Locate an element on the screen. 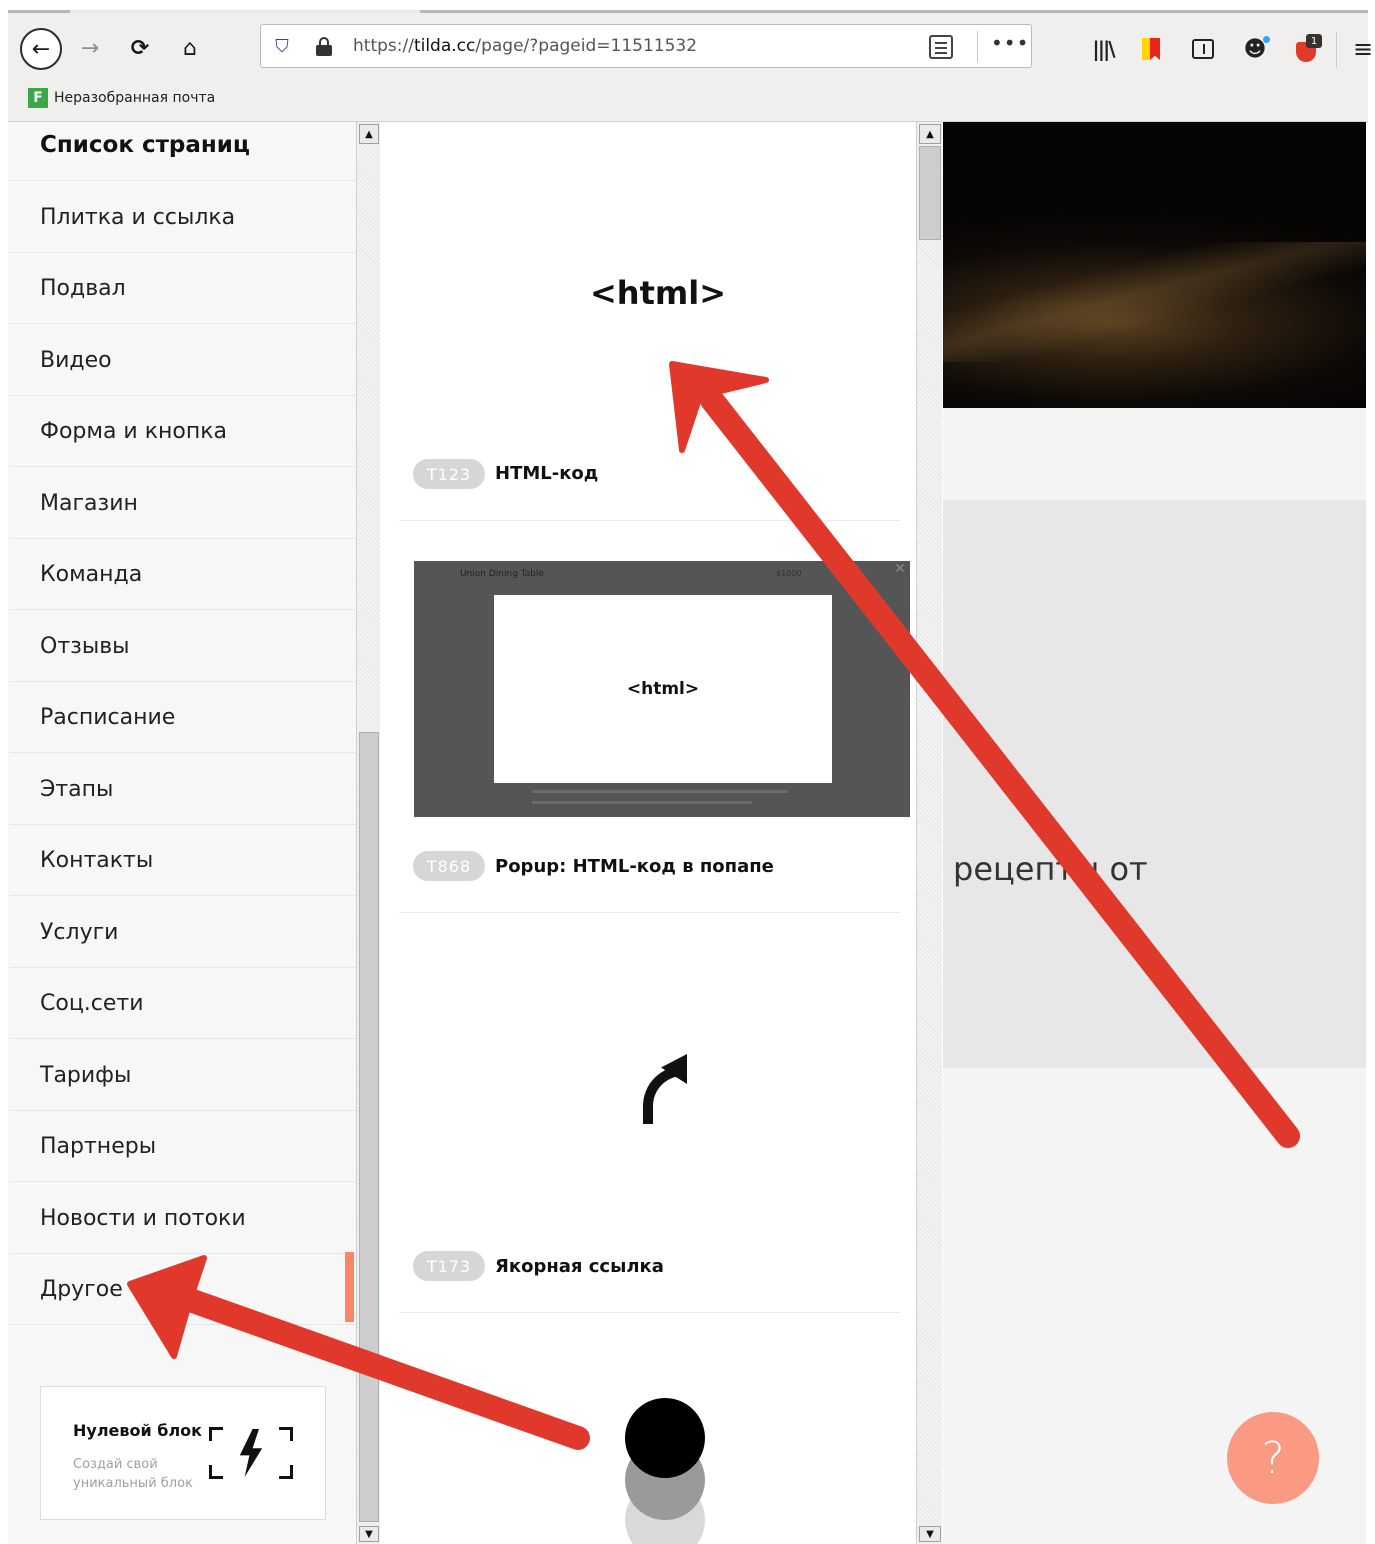 The image size is (1375, 1544). reader-view-icon is located at coordinates (941, 47).